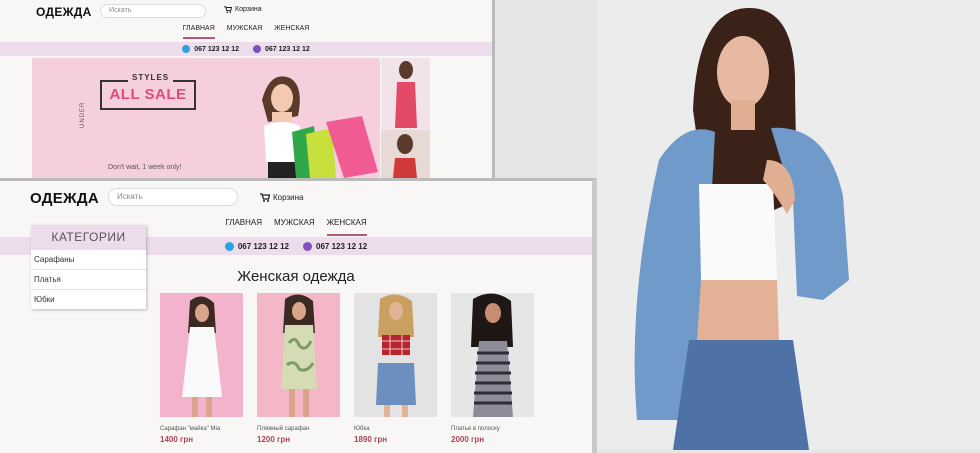  Describe the element at coordinates (201, 429) in the screenshot. I see `product-name: Сарафан "майка" Mia` at that location.